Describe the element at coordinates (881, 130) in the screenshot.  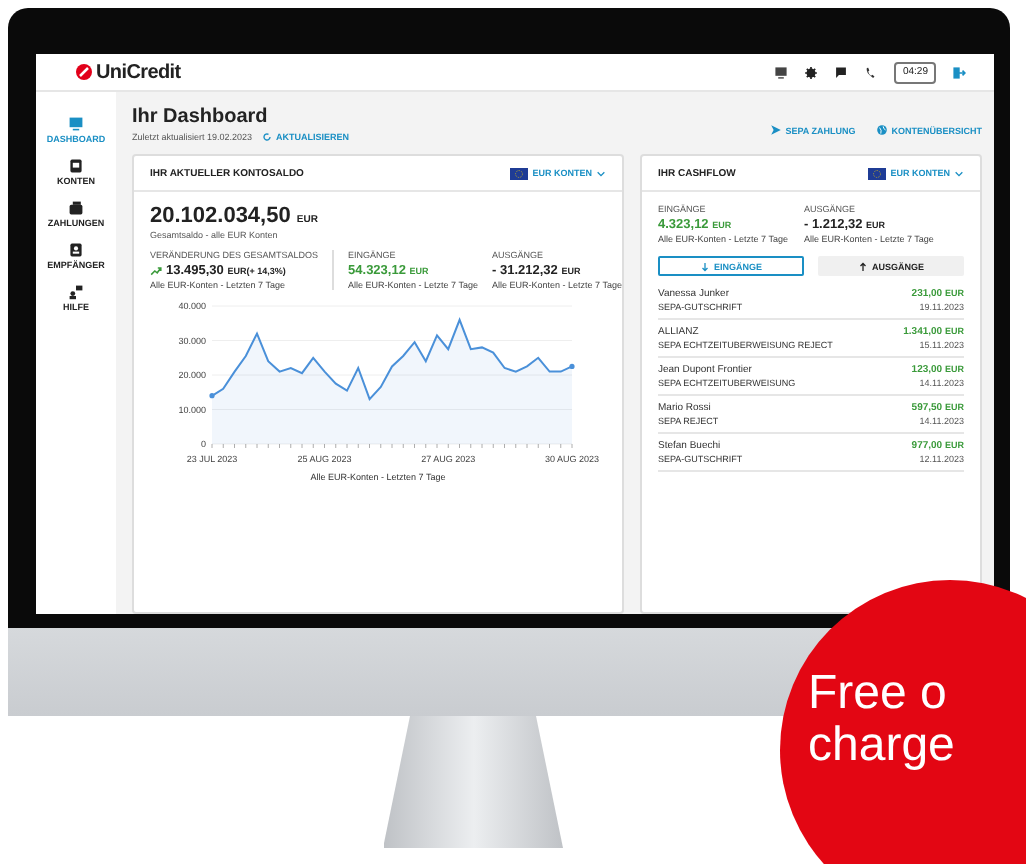
I see `globe-icon` at that location.